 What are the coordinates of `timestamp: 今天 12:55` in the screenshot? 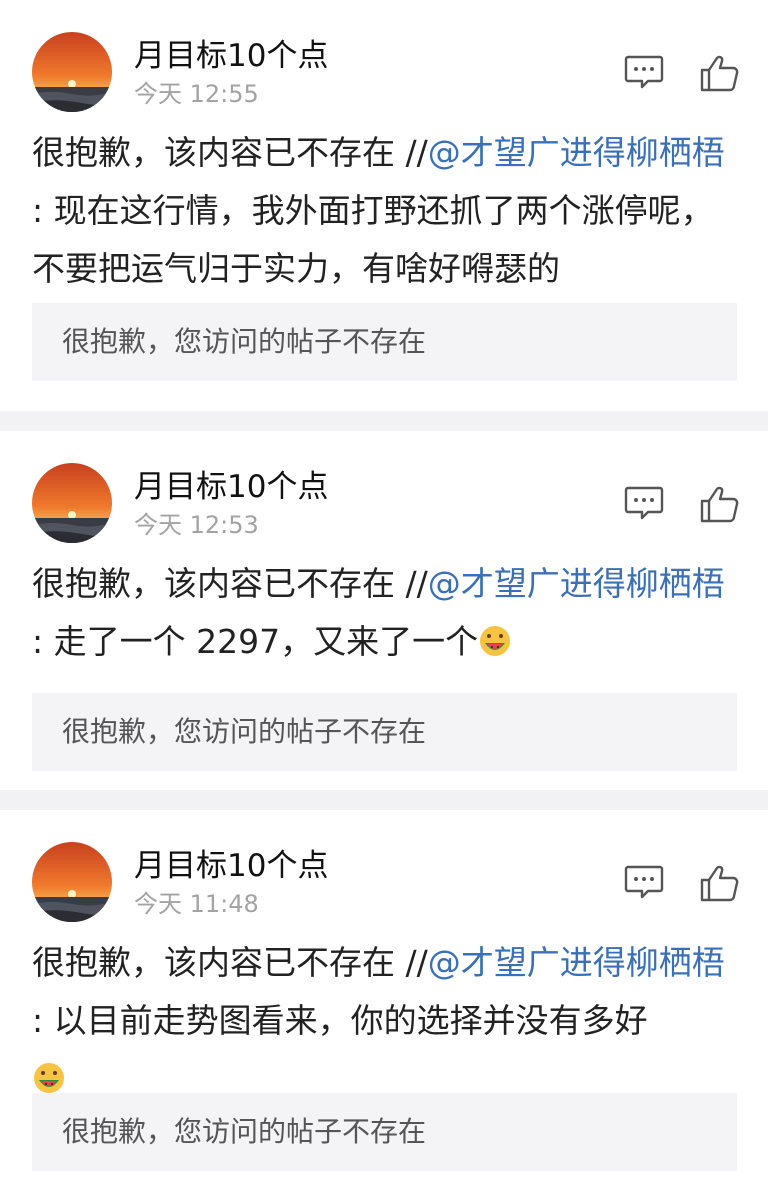 It's located at (196, 94).